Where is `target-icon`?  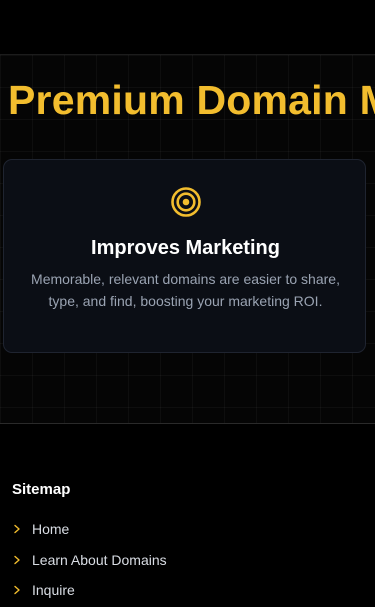 target-icon is located at coordinates (186, 202).